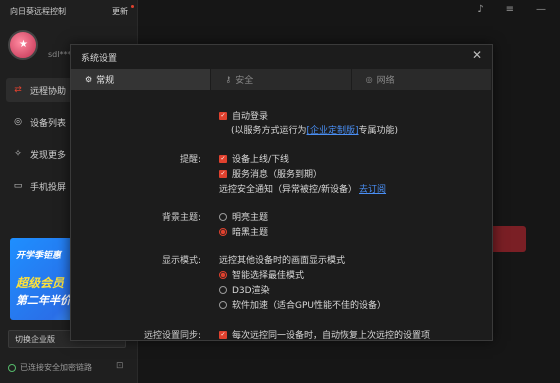  Describe the element at coordinates (181, 218) in the screenshot. I see `theme-label: 背景主题:` at that location.